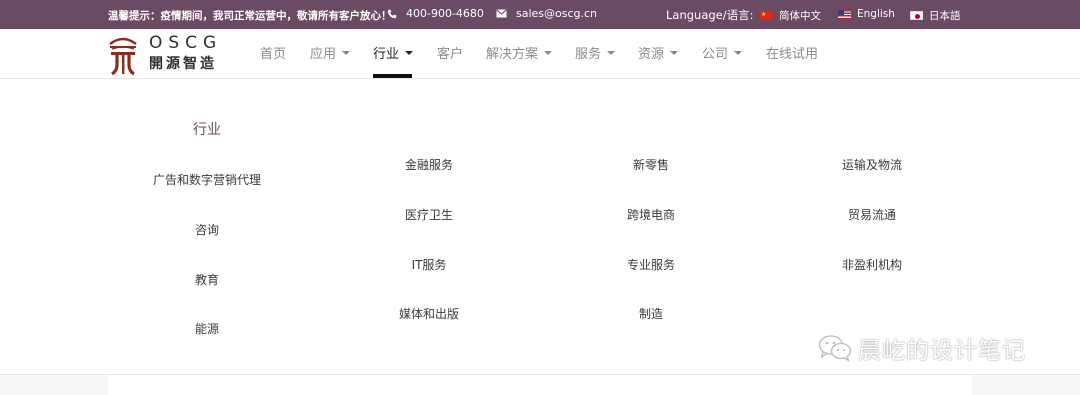 This screenshot has height=395, width=1080. Describe the element at coordinates (392, 76) in the screenshot. I see `active-nav-indicator` at that location.